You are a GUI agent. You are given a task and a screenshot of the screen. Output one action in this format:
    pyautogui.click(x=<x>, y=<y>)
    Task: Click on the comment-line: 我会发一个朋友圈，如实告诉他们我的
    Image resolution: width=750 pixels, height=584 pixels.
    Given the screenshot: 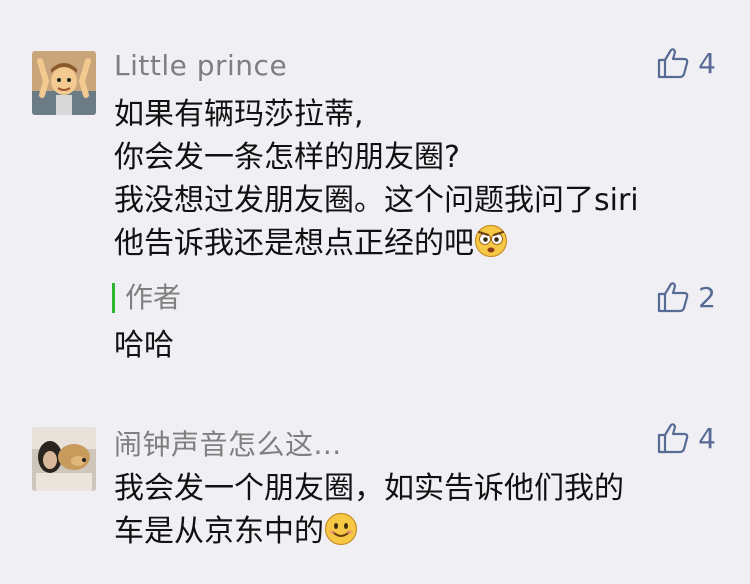 What is the action you would take?
    pyautogui.click(x=369, y=488)
    